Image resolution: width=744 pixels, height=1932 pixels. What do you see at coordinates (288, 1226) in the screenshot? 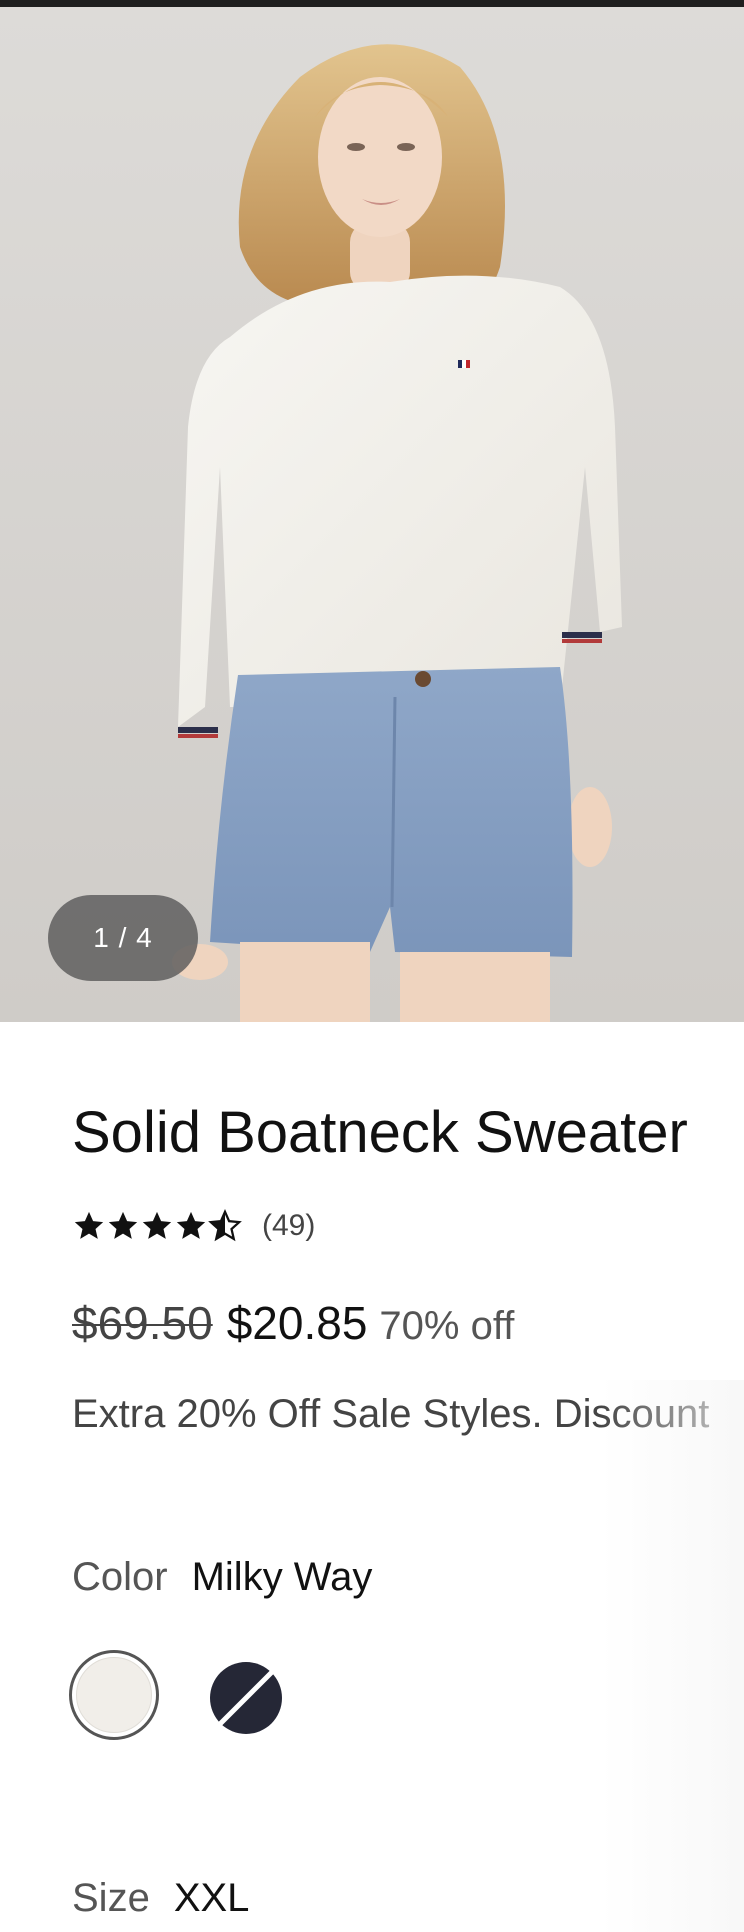
I see `review-count: (49)` at bounding box center [288, 1226].